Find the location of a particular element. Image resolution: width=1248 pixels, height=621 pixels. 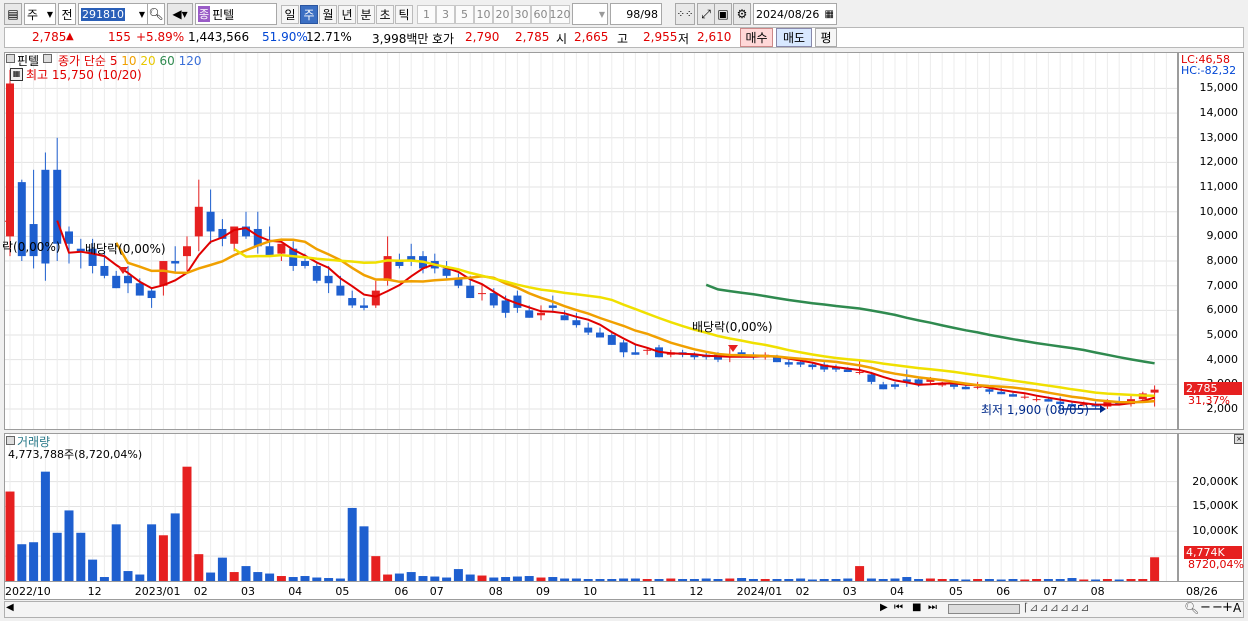

volume-y-tick: 10,000K is located at coordinates (1215, 531).